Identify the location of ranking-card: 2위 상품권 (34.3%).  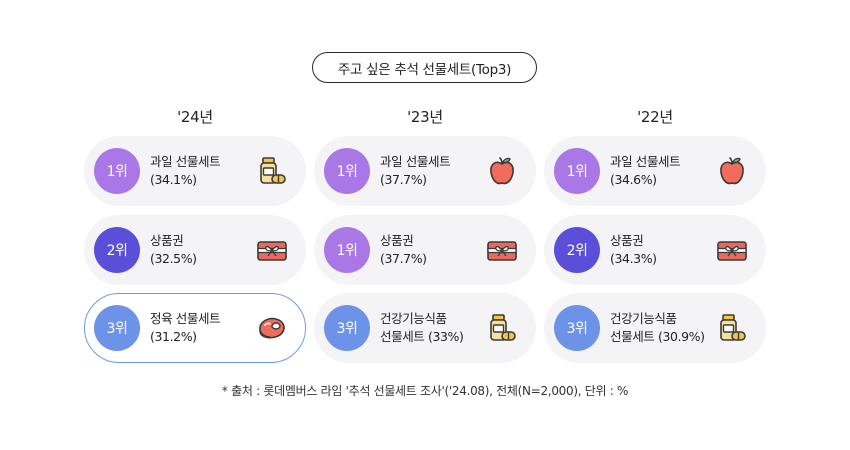
(655, 250).